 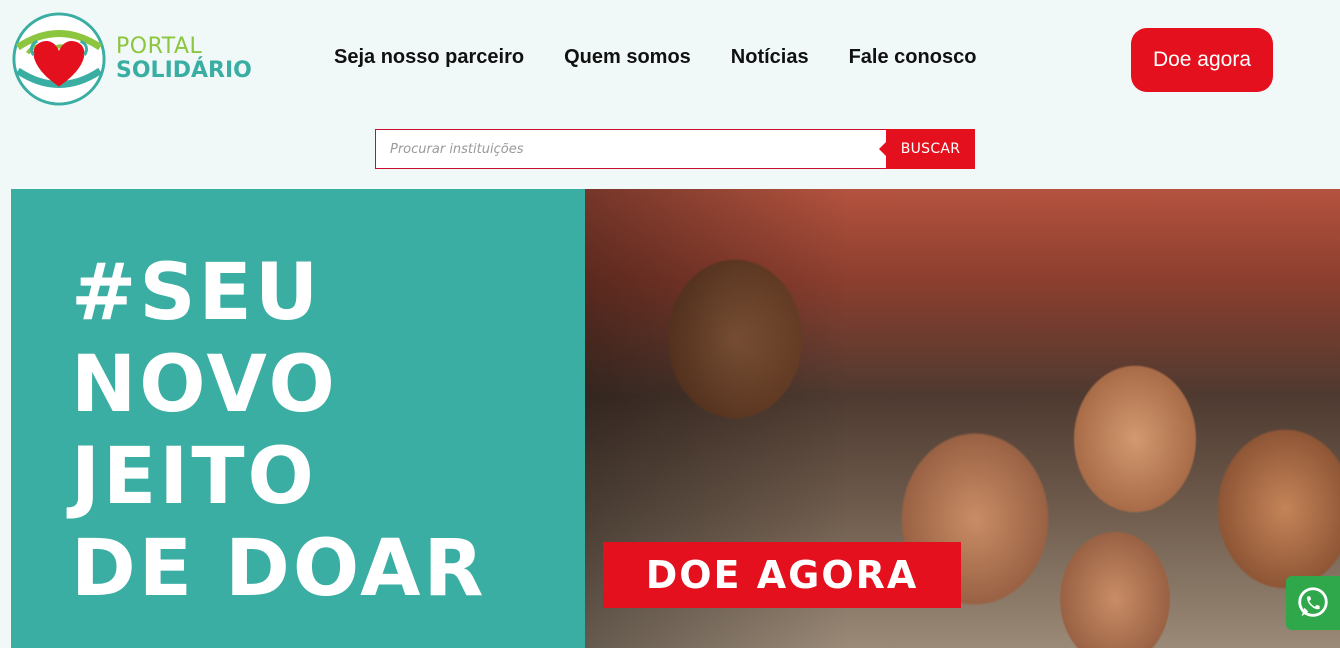 What do you see at coordinates (782, 575) in the screenshot?
I see `hero-donate-button: DOE AGORA` at bounding box center [782, 575].